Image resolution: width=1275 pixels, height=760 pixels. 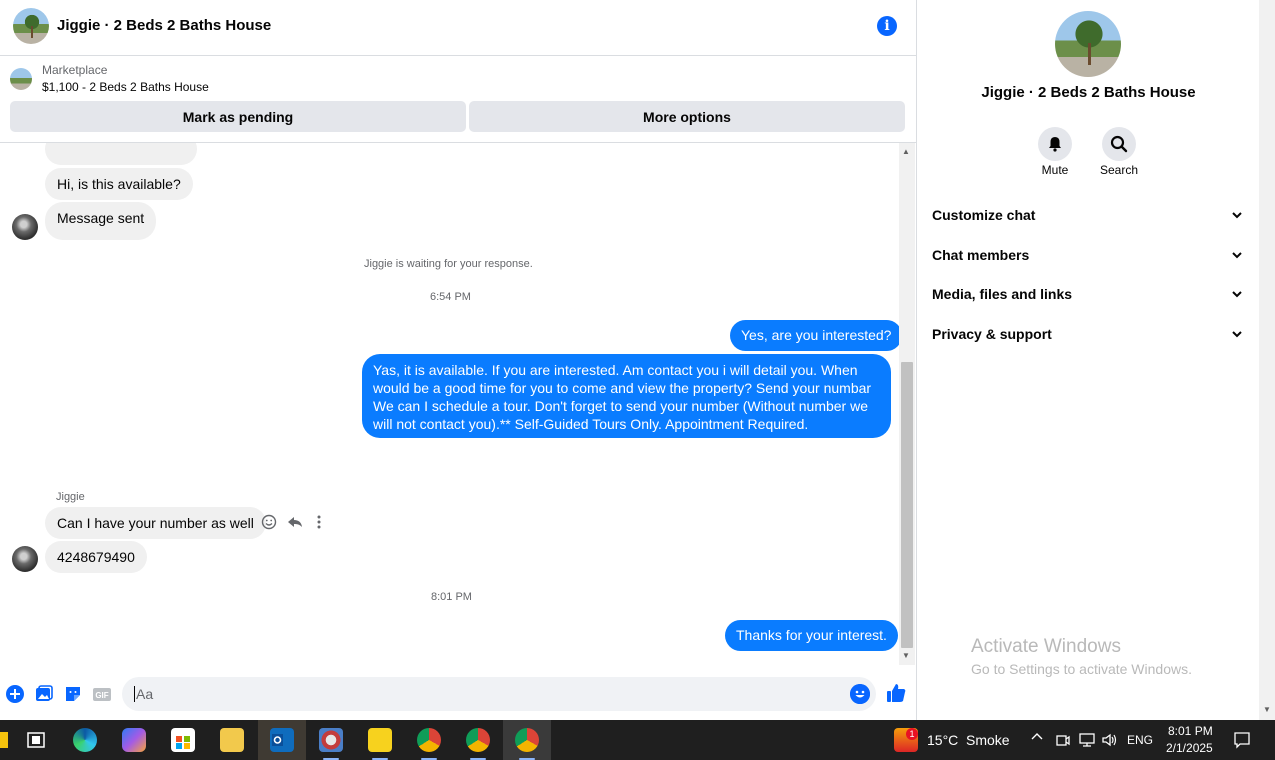 I want to click on message-input: Aa, so click(x=499, y=694).